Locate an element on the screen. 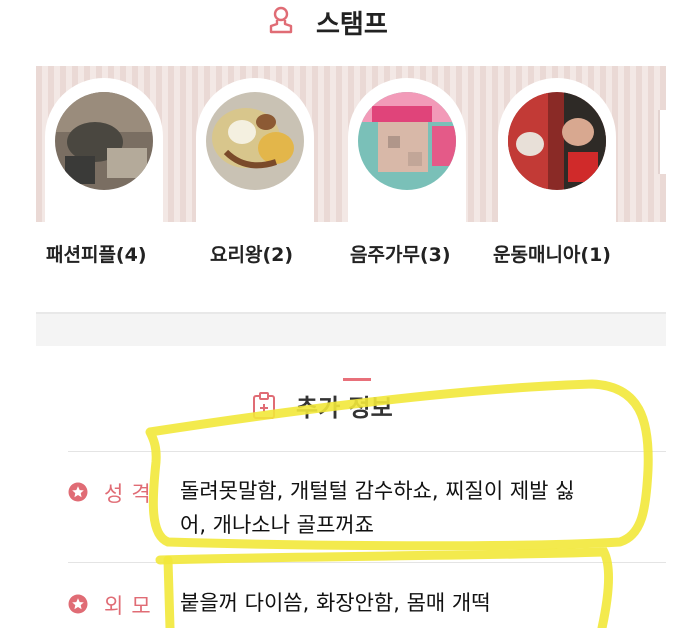 The height and width of the screenshot is (628, 678). stamp-icon is located at coordinates (281, 20).